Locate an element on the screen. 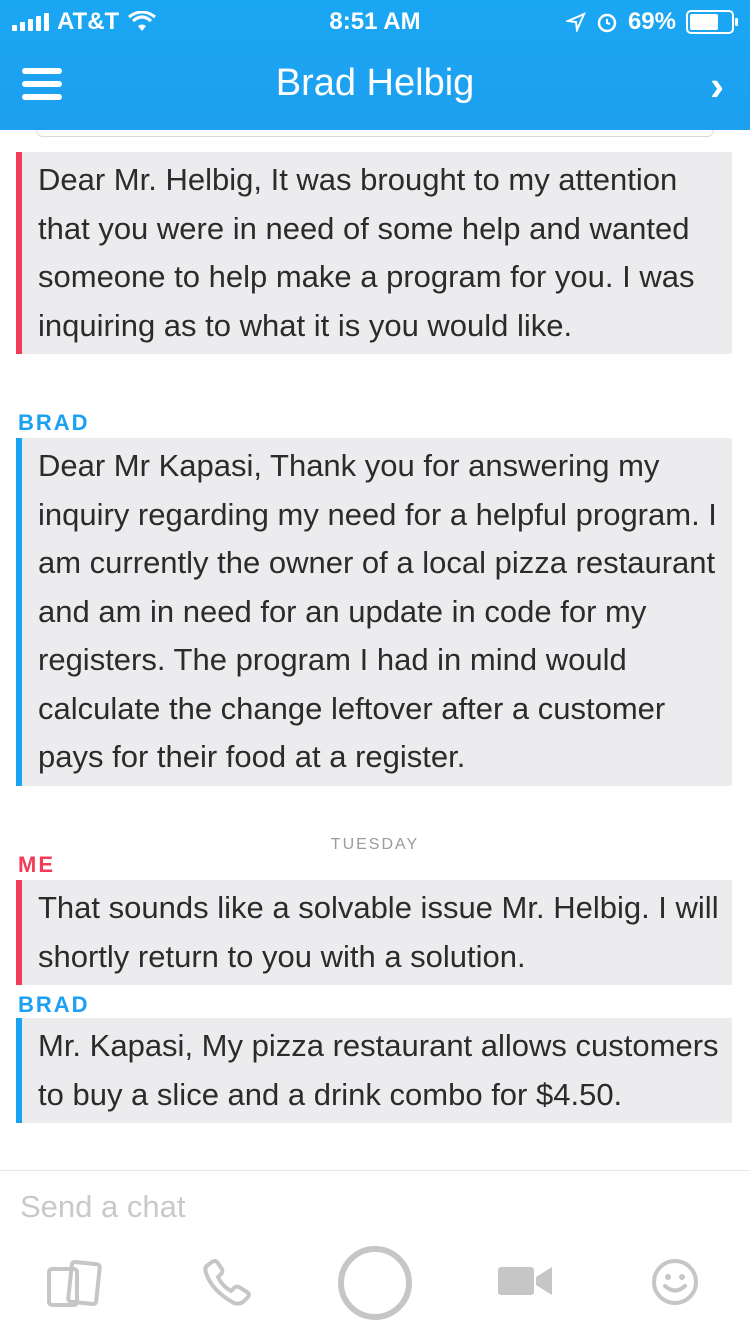 Image resolution: width=750 pixels, height=1335 pixels. previous-message-edge is located at coordinates (375, 133).